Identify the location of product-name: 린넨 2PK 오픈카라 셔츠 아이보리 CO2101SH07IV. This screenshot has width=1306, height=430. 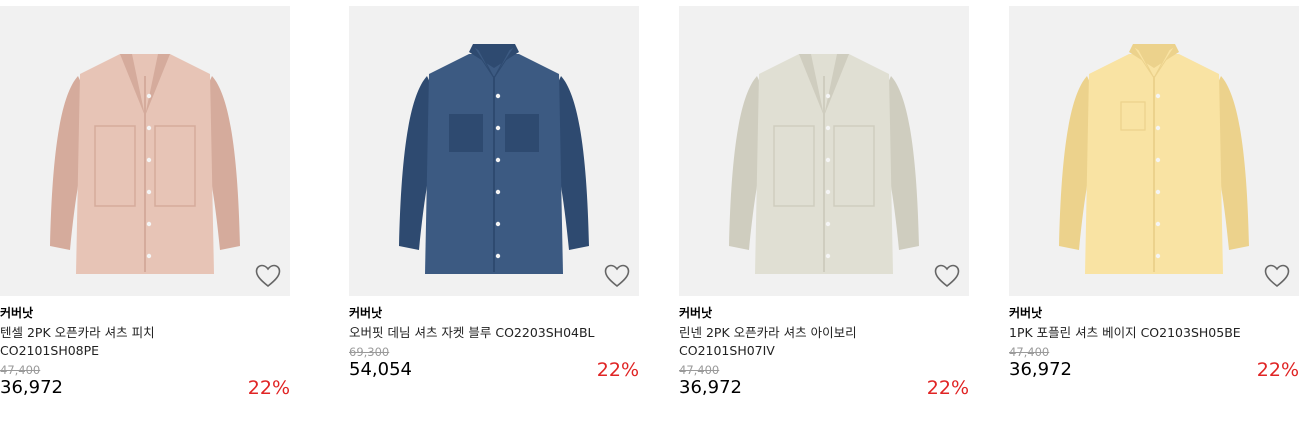
(804, 342).